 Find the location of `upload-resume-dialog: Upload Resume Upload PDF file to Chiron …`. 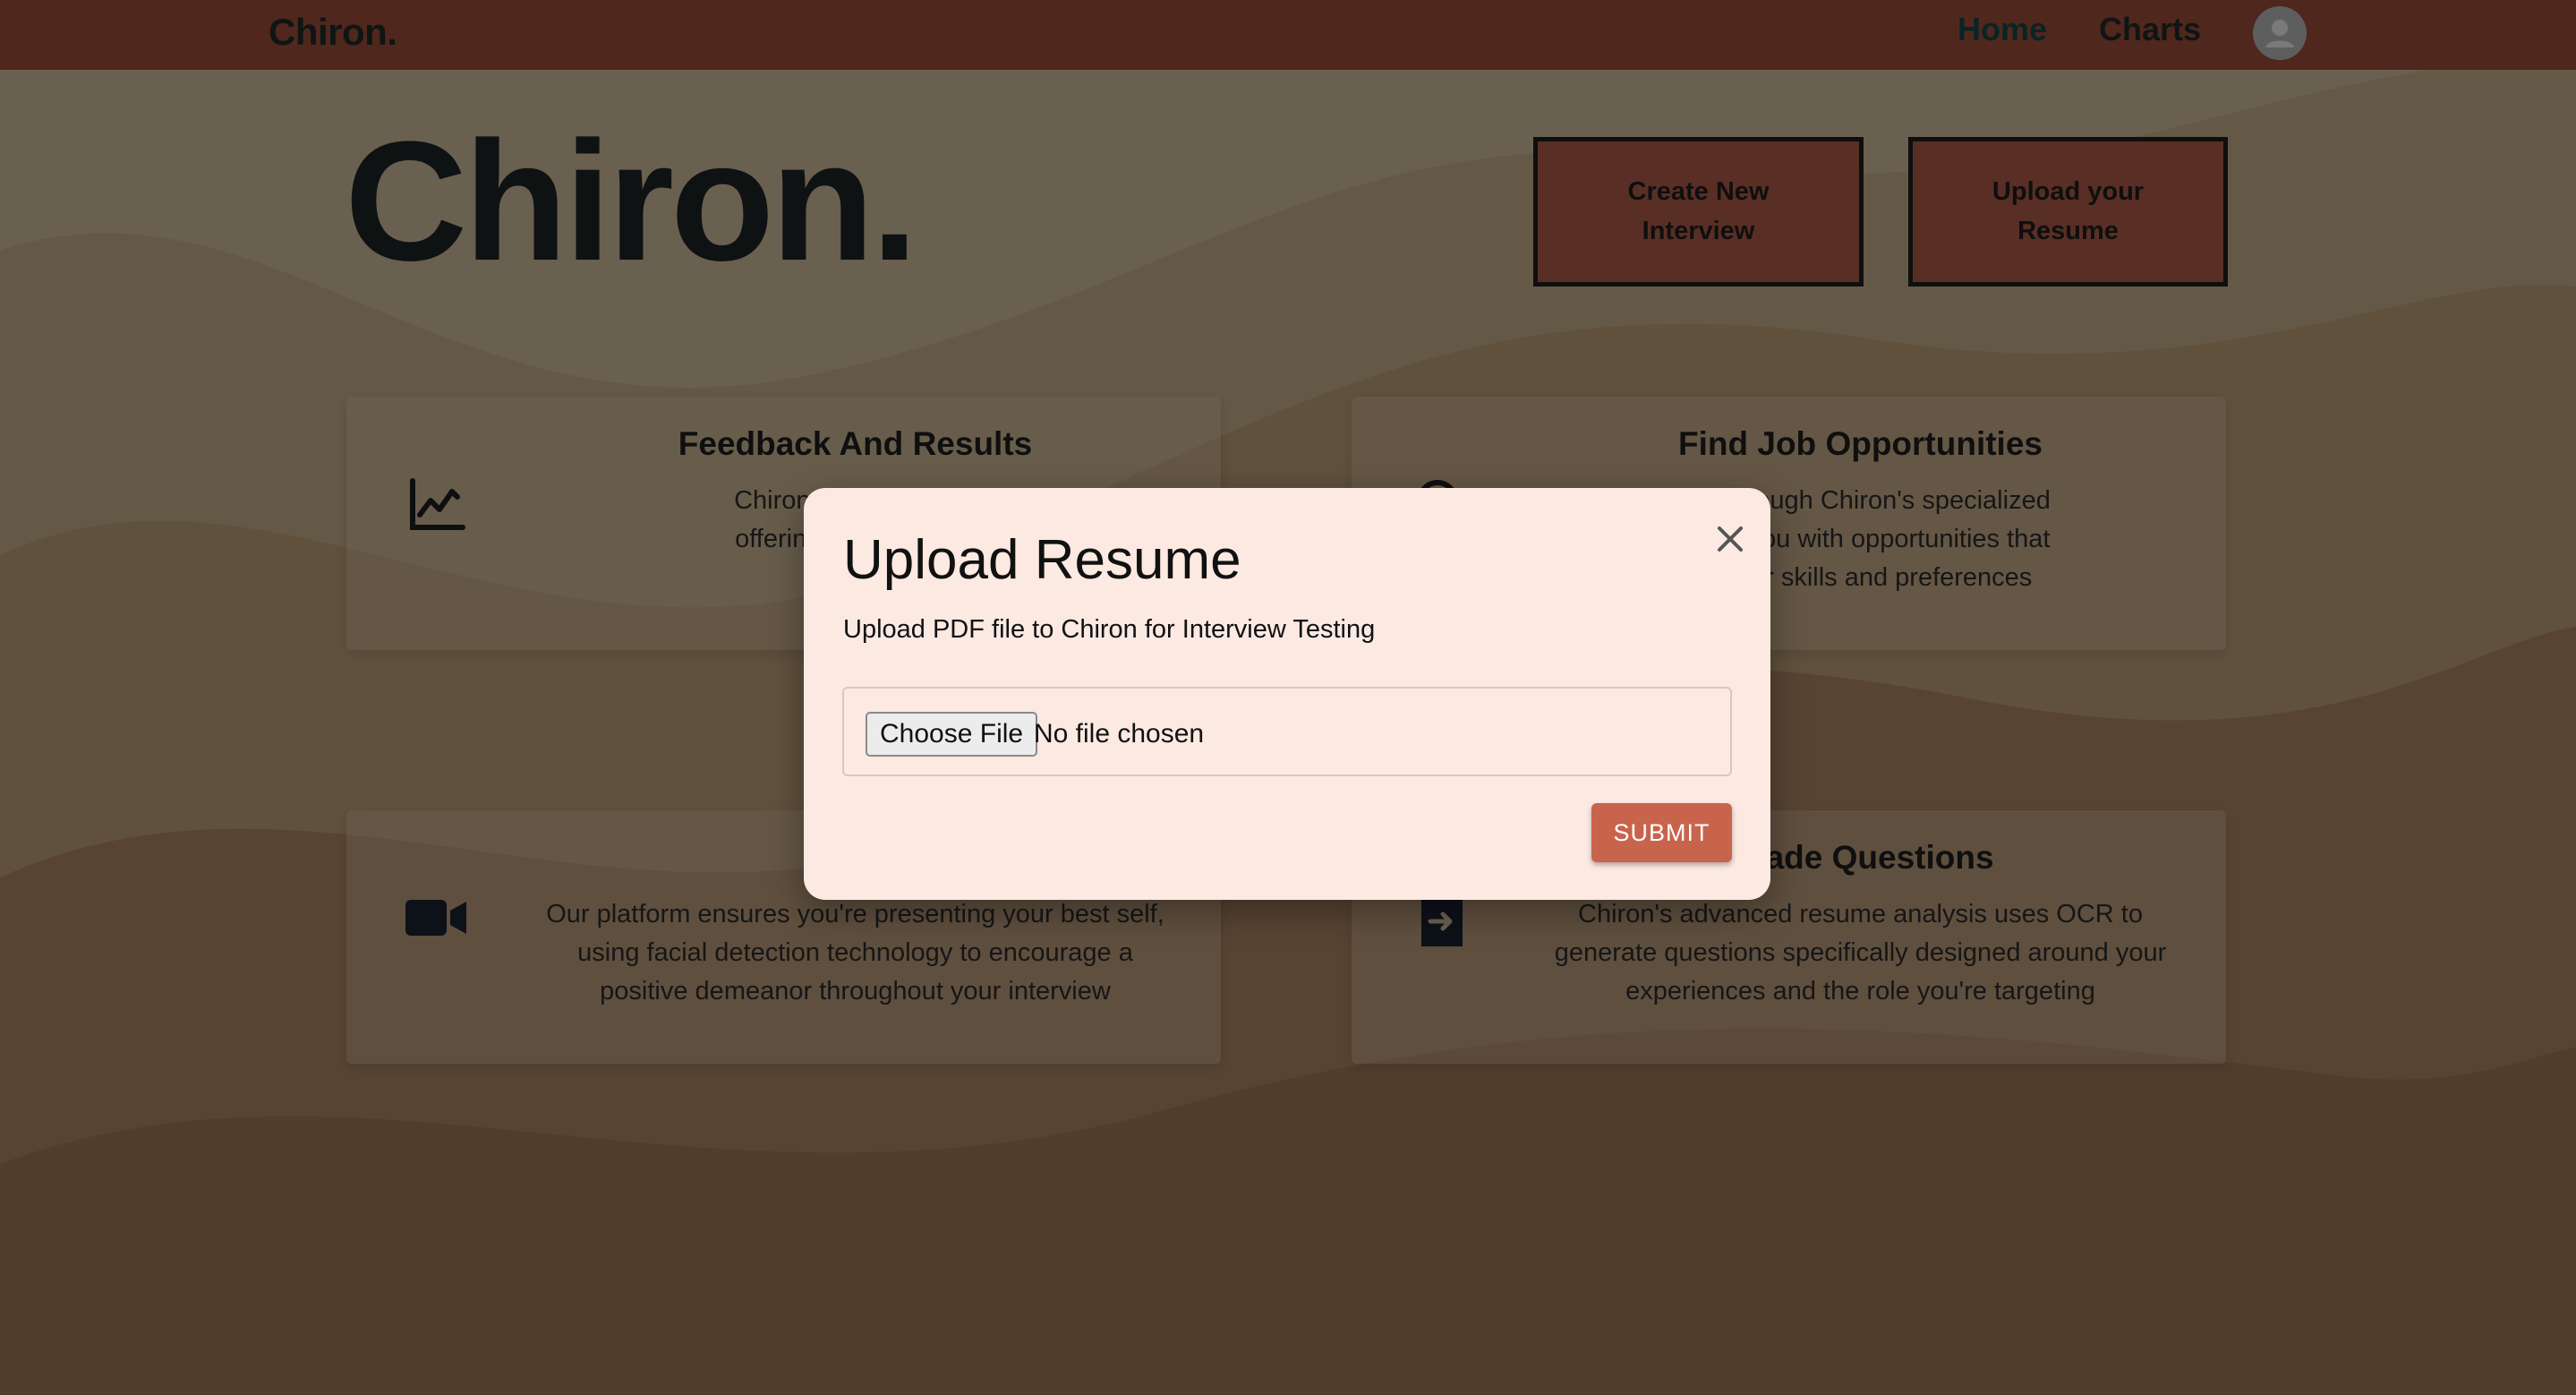

upload-resume-dialog: Upload Resume Upload PDF file to Chiron … is located at coordinates (1287, 694).